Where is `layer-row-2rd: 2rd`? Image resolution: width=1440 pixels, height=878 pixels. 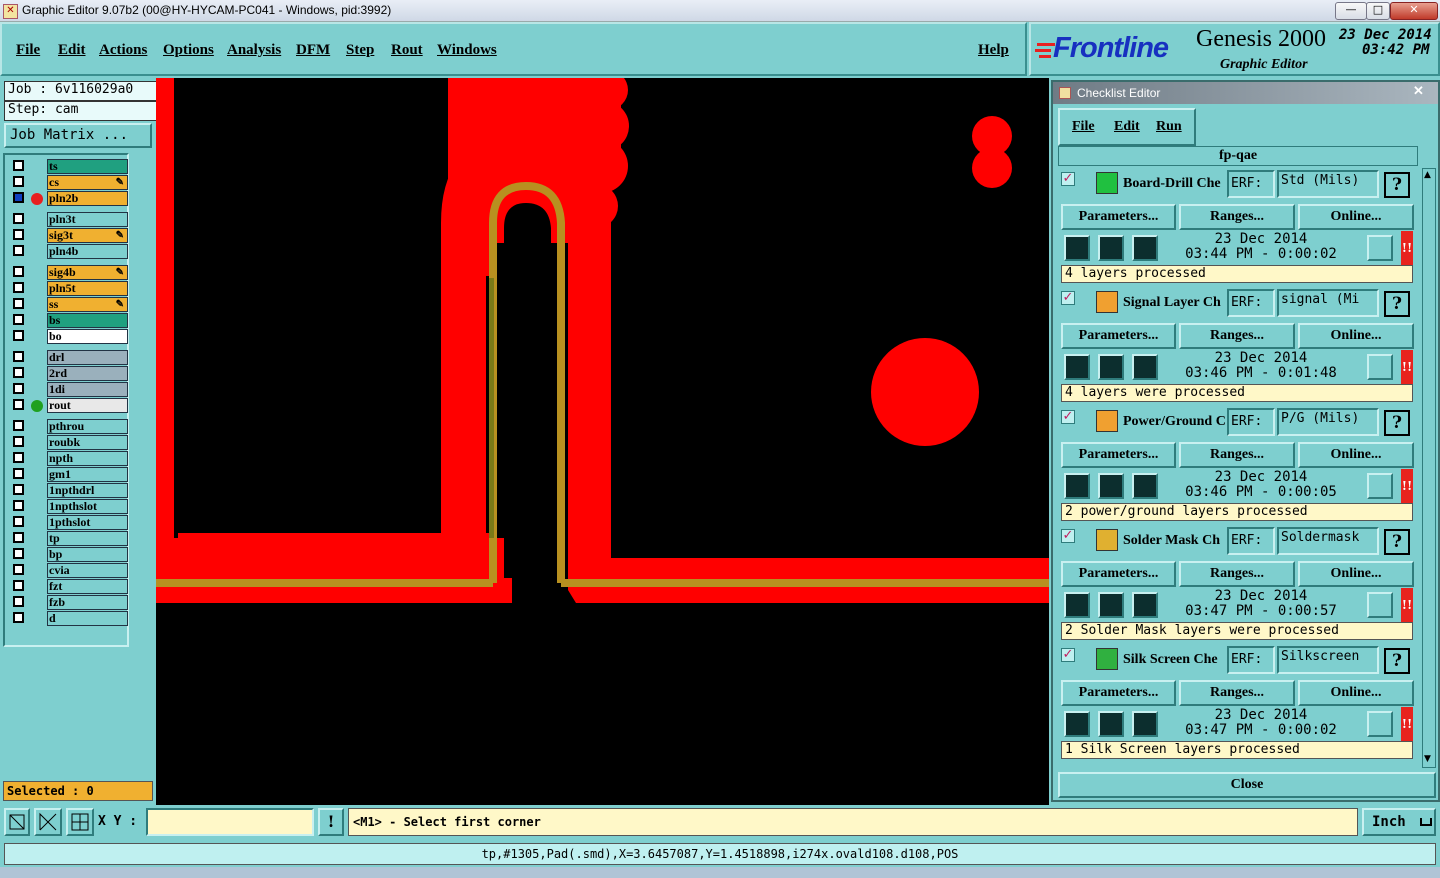 layer-row-2rd: 2rd is located at coordinates (69, 373).